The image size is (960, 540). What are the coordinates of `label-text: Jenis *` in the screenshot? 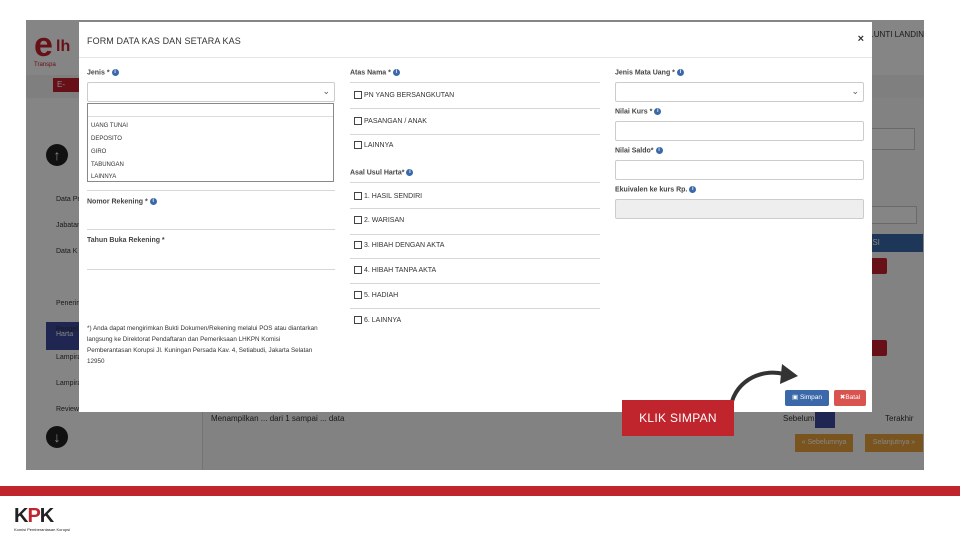 It's located at (98, 73).